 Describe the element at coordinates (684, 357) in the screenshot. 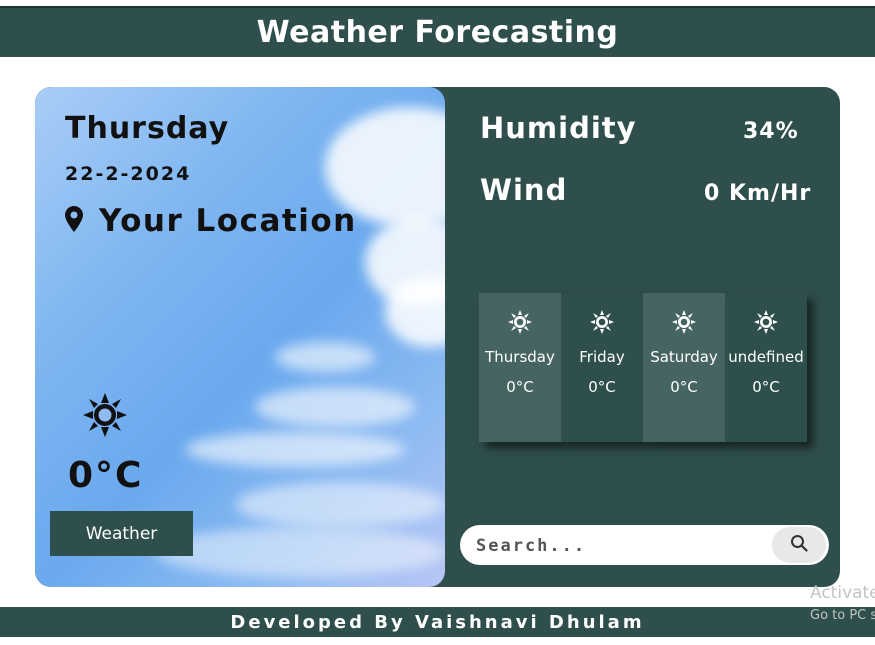

I see `forecast-day: Saturday` at that location.